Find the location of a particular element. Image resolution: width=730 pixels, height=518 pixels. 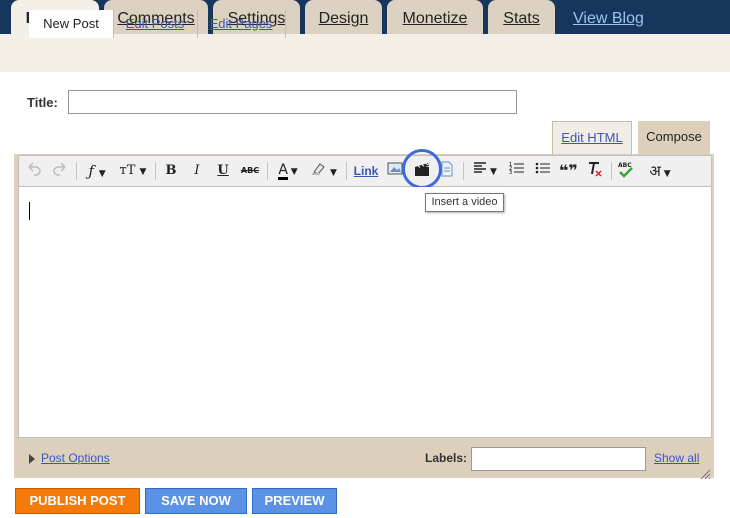

expand-arrow-icon is located at coordinates (32, 459).